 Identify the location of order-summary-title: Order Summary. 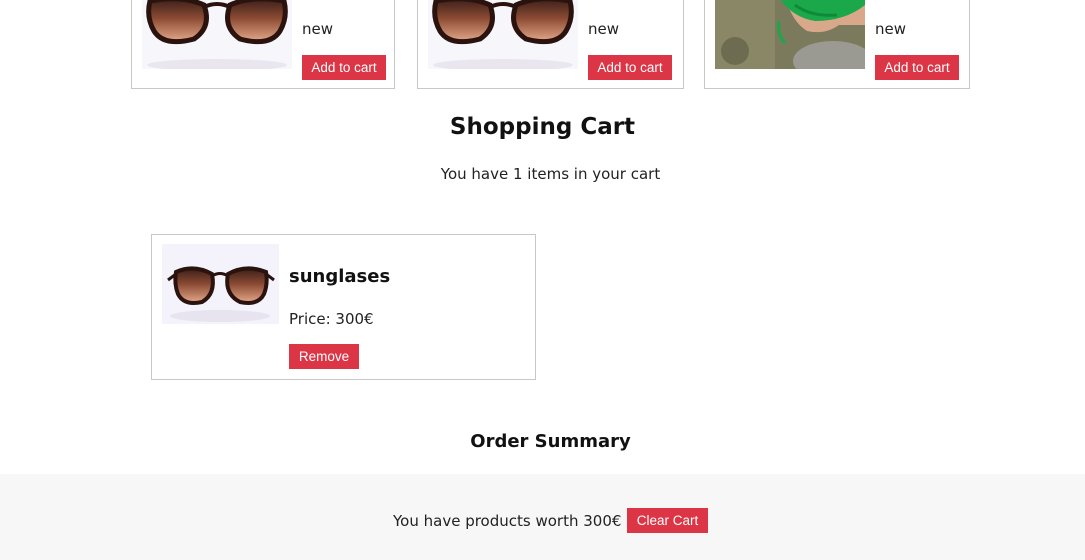
(550, 441).